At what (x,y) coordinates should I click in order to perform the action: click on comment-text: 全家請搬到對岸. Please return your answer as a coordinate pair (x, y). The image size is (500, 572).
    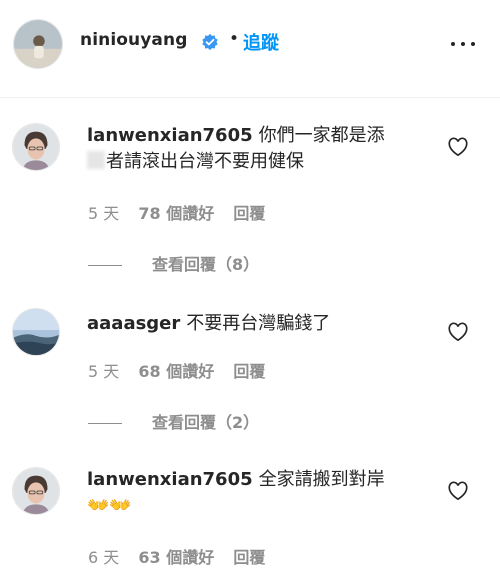
    Looking at the image, I should click on (321, 479).